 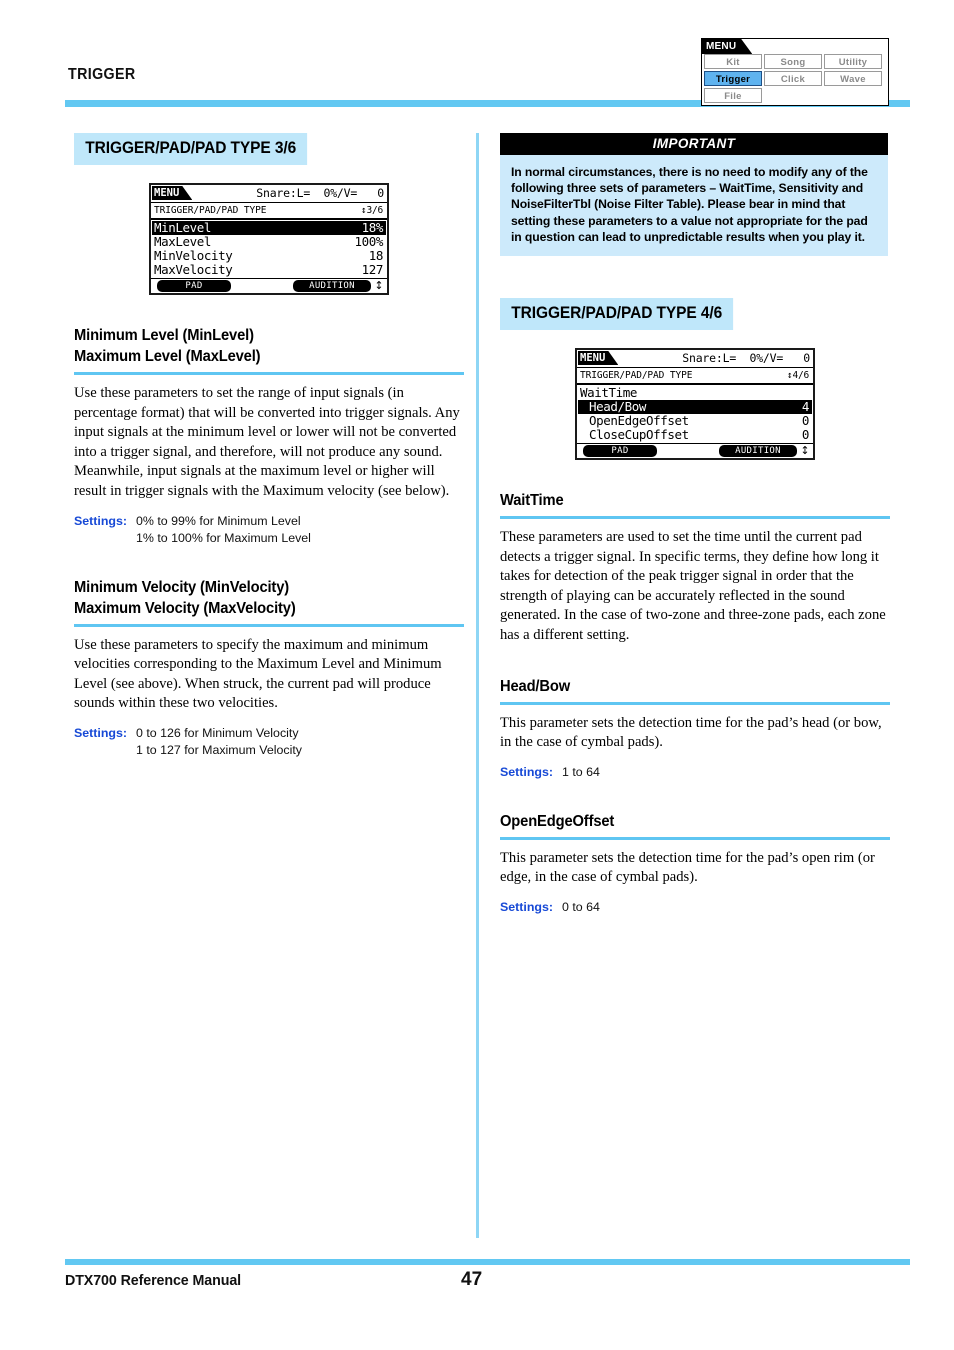 I want to click on menu-map-row: File, so click(x=795, y=96).